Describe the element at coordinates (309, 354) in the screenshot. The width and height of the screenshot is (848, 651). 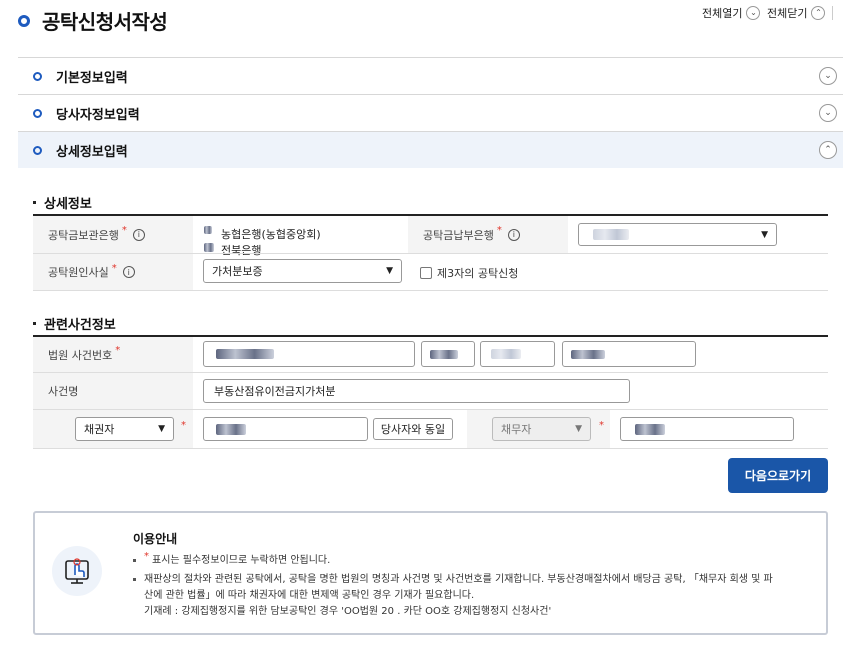
I see `court-input` at that location.